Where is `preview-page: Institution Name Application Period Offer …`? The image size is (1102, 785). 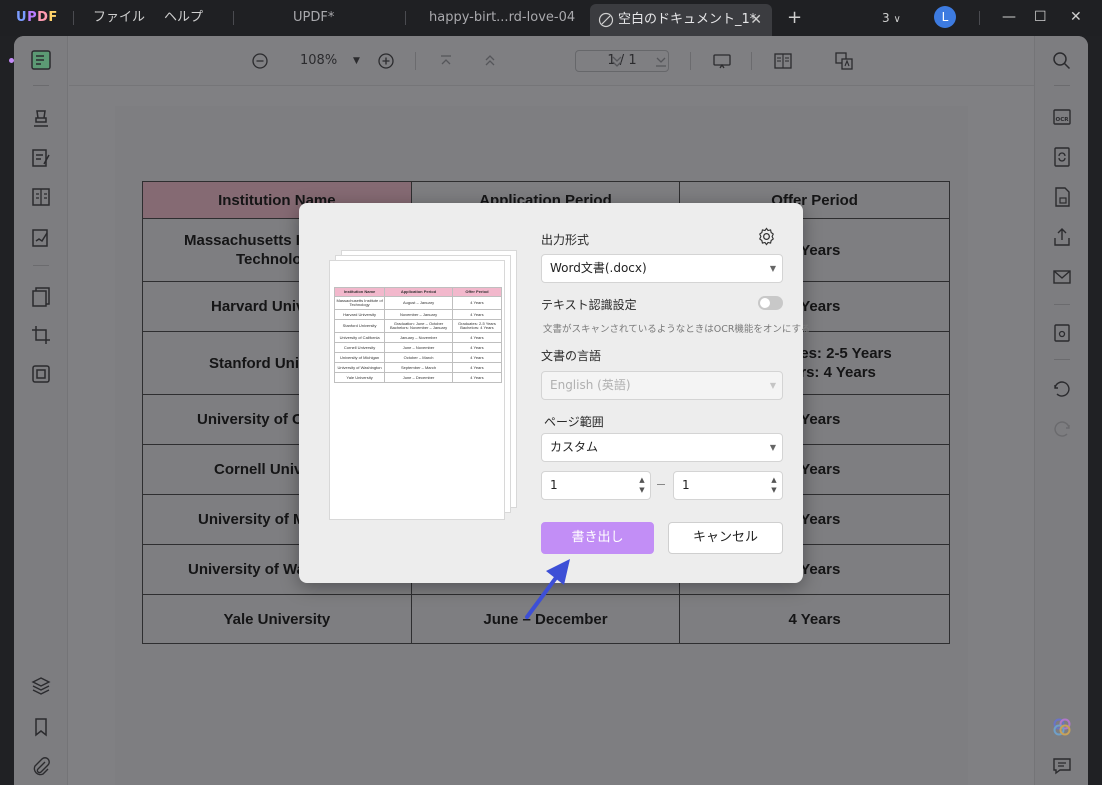
preview-page: Institution Name Application Period Offer … is located at coordinates (417, 390).